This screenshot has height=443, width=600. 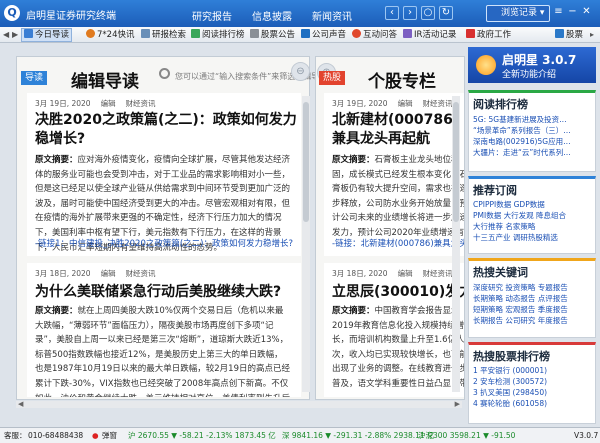 I want to click on scroll-left-icon: ◀, so click(x=20, y=404).